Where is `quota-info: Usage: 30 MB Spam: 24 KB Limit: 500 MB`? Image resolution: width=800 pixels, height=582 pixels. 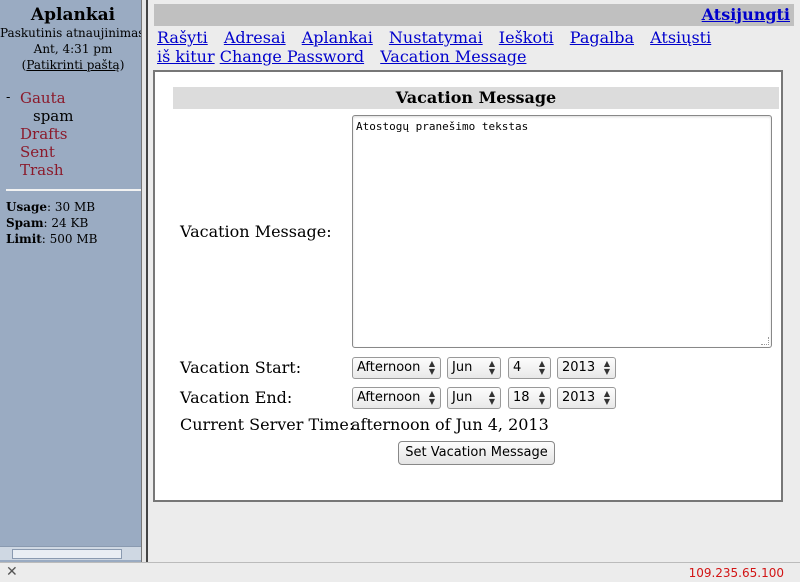
quota-info: Usage: 30 MB Spam: 24 KB Limit: 500 MB is located at coordinates (76, 223).